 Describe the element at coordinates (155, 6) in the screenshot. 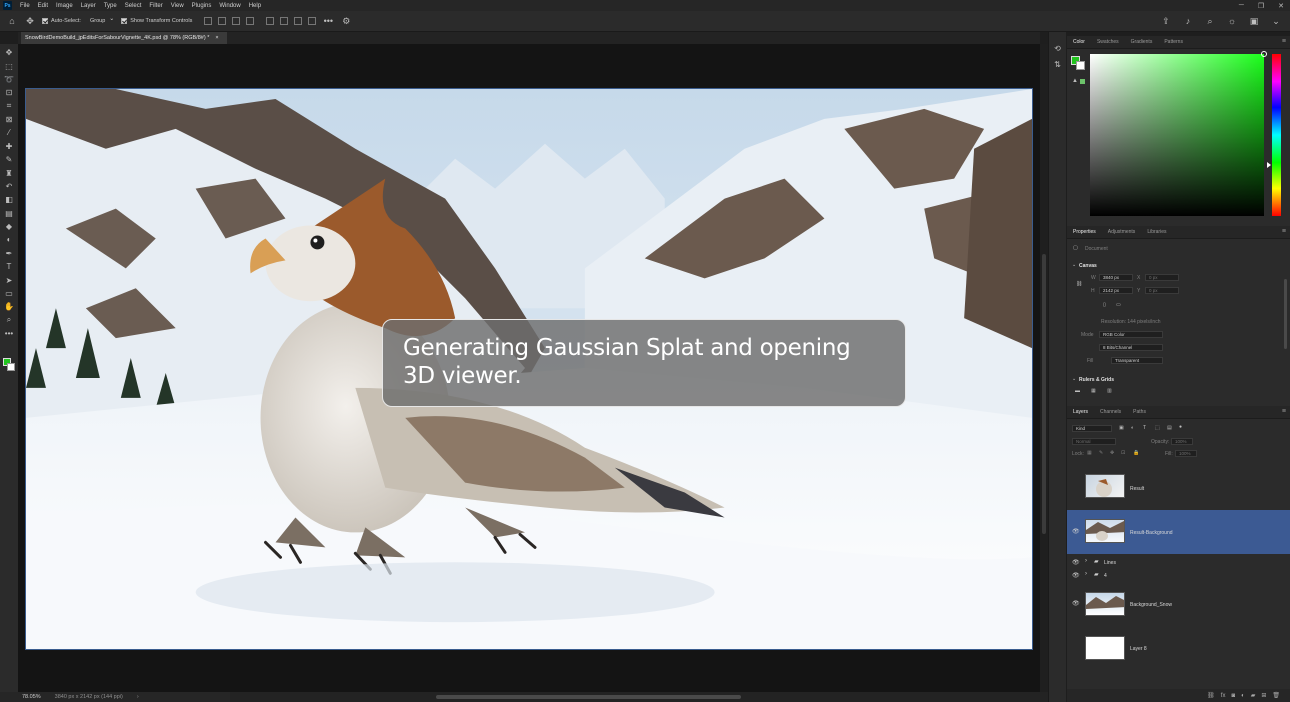

I see `menu-filter: Filter` at that location.